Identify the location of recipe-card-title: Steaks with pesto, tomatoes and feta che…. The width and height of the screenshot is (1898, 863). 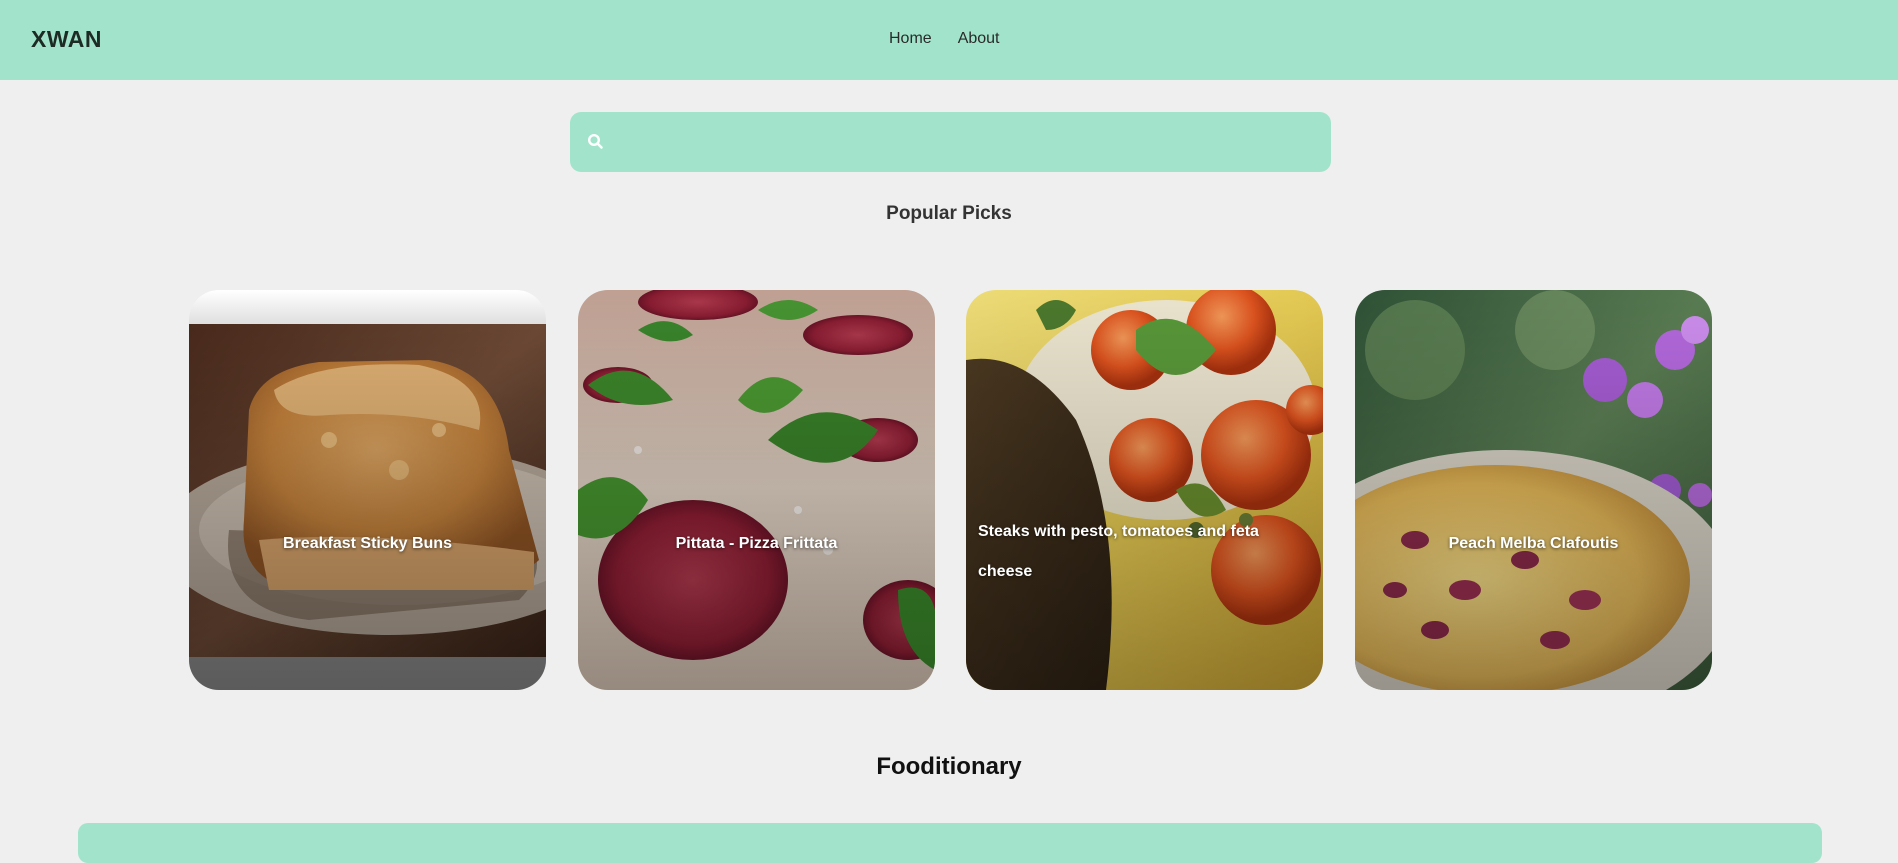
(1118, 551).